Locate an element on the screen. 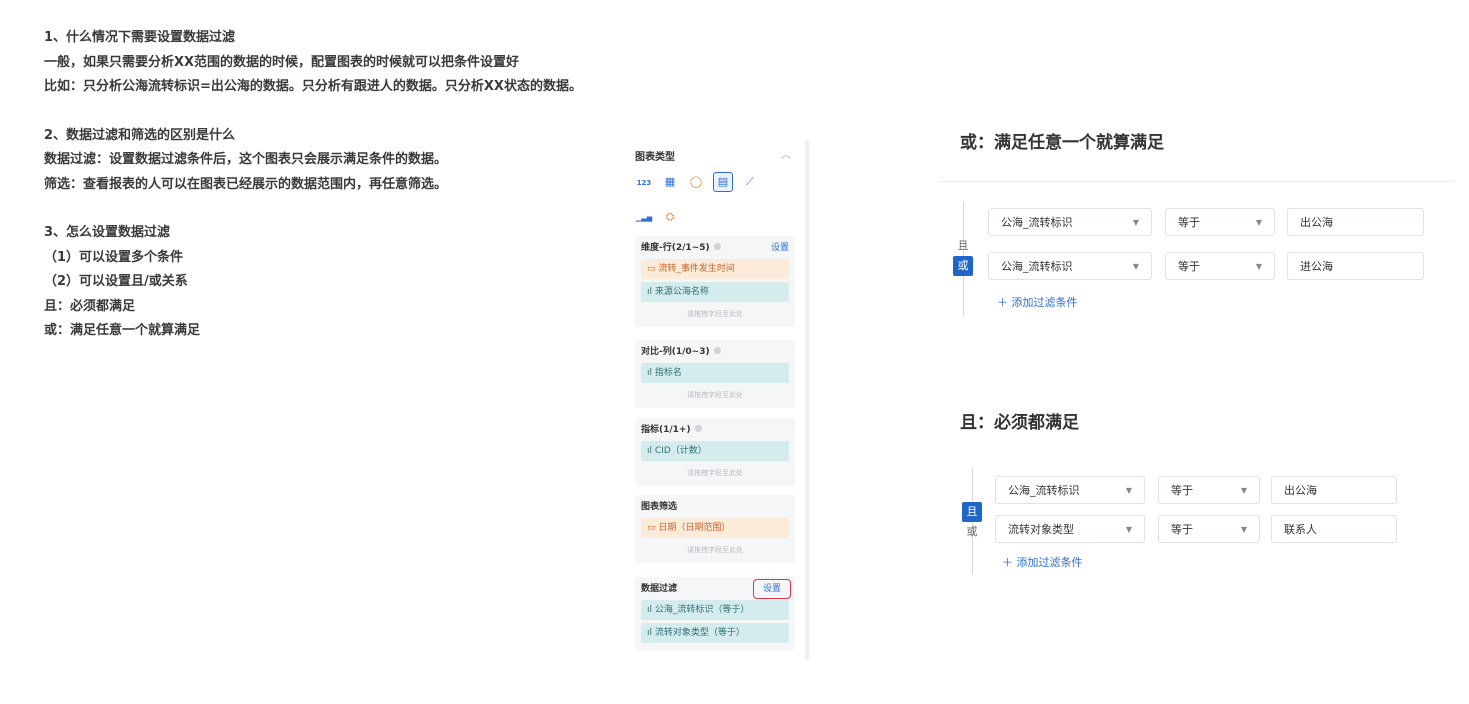 This screenshot has height=704, width=1469. funnel-icon: ⛭ is located at coordinates (670, 217).